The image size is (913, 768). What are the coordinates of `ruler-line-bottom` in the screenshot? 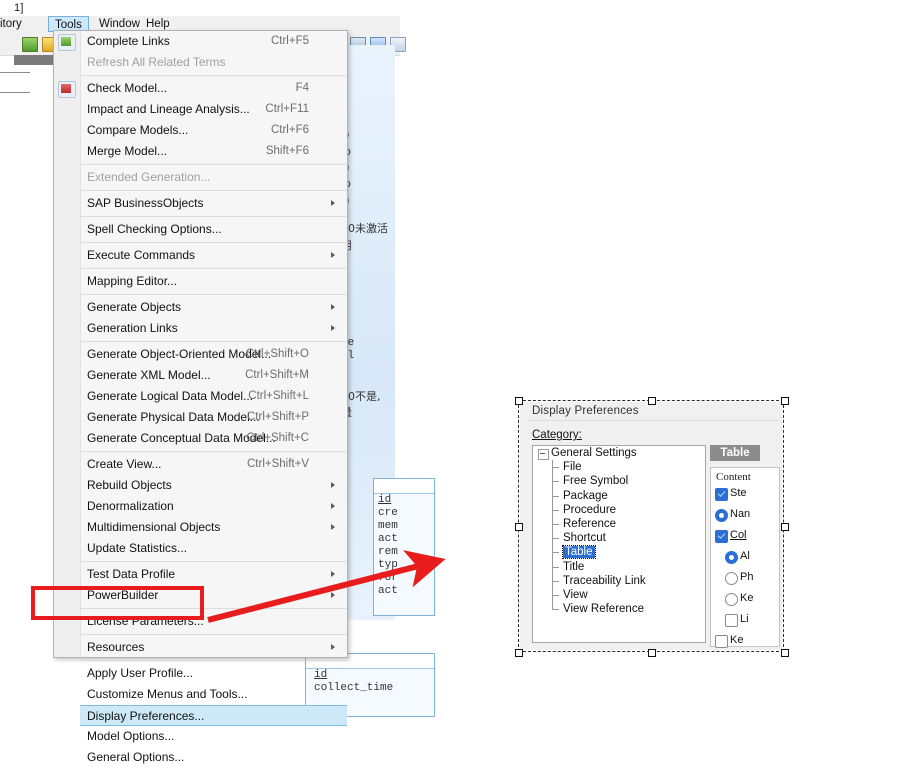 It's located at (15, 92).